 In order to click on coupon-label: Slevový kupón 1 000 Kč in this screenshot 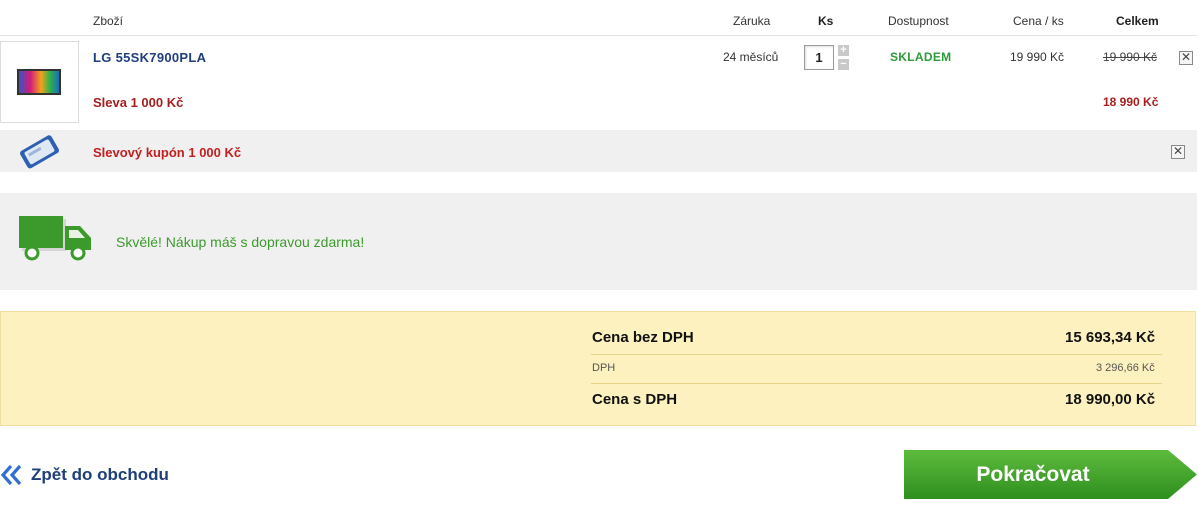, I will do `click(167, 152)`.